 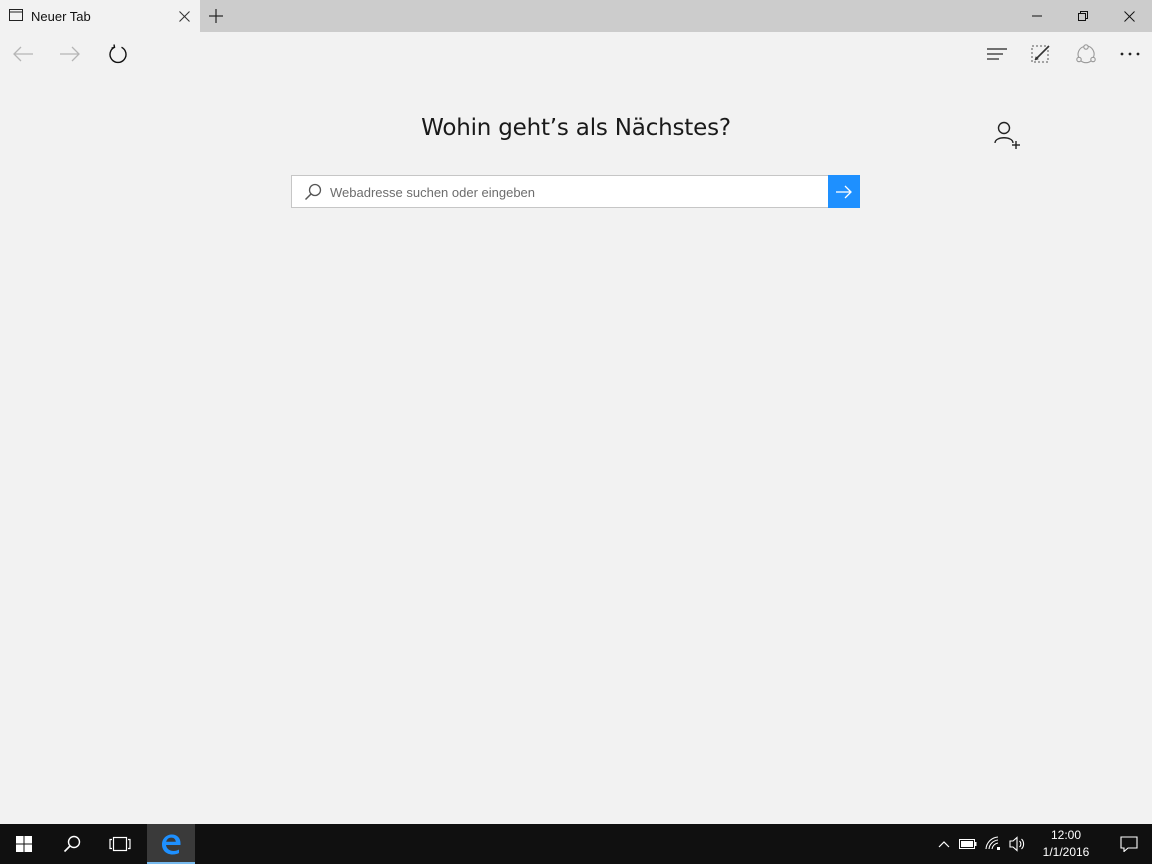 I want to click on more-button, so click(x=1130, y=54).